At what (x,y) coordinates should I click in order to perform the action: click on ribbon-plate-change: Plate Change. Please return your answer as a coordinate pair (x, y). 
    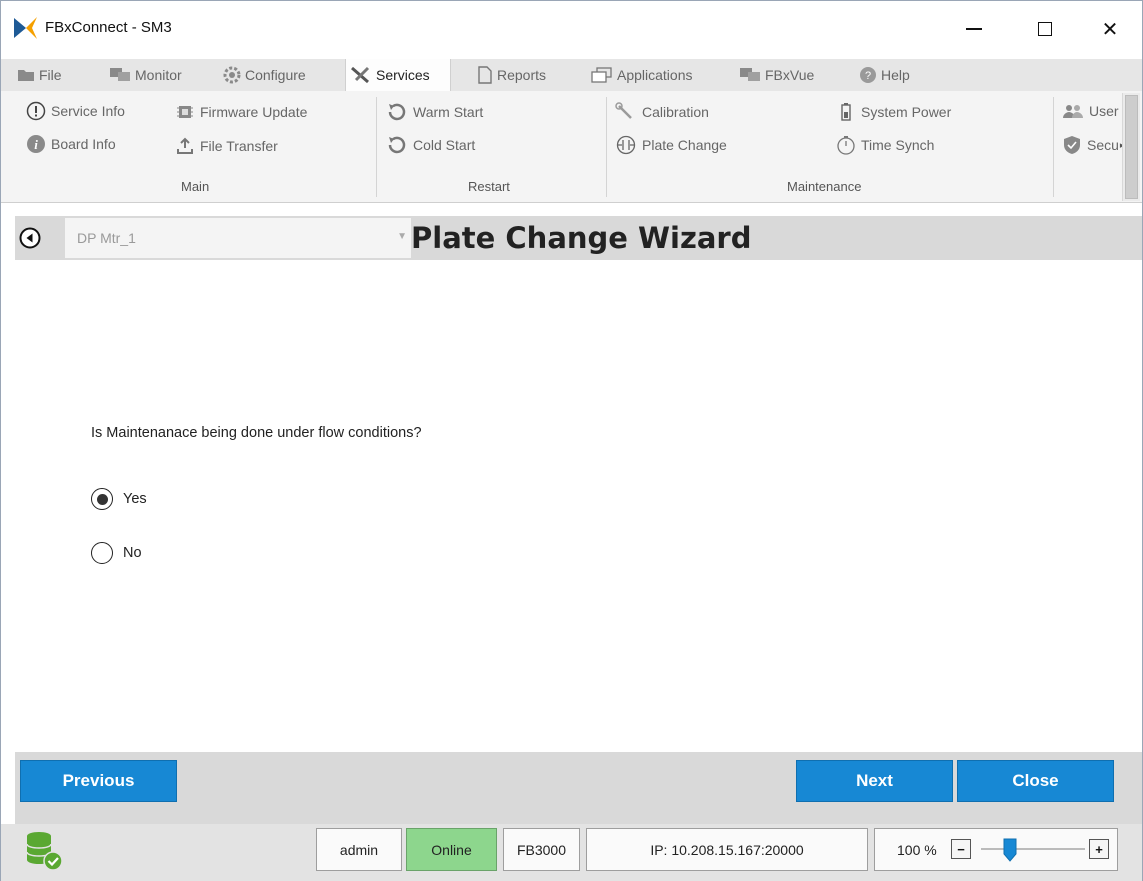
    Looking at the image, I should click on (671, 145).